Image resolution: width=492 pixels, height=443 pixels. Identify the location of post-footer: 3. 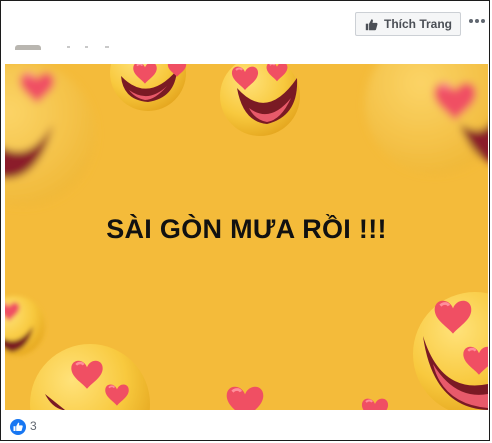
(245, 425).